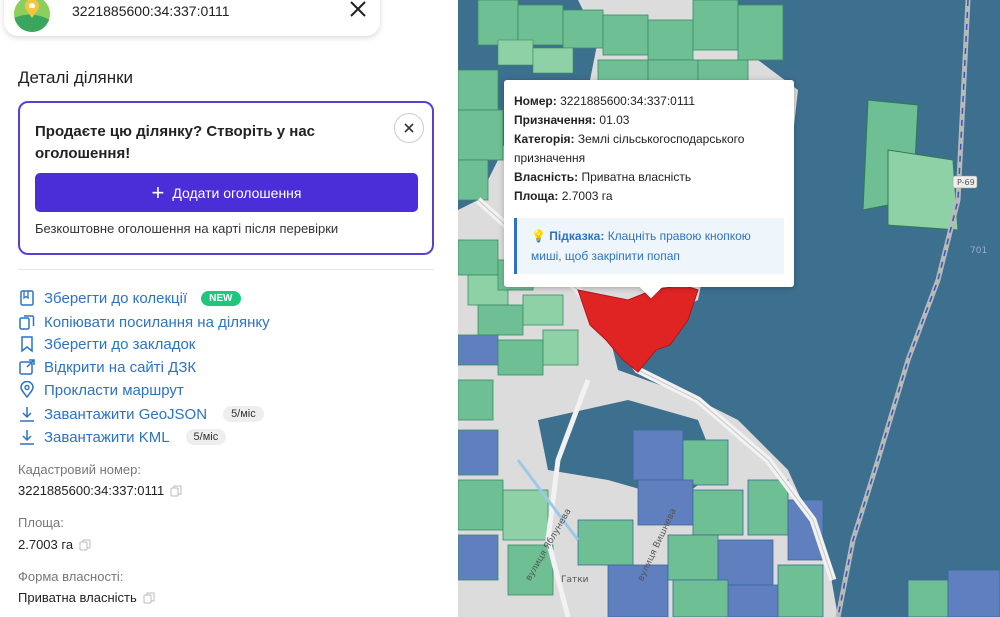 This screenshot has width=1000, height=617. What do you see at coordinates (614, 120) in the screenshot?
I see `popup-value: 01.03` at bounding box center [614, 120].